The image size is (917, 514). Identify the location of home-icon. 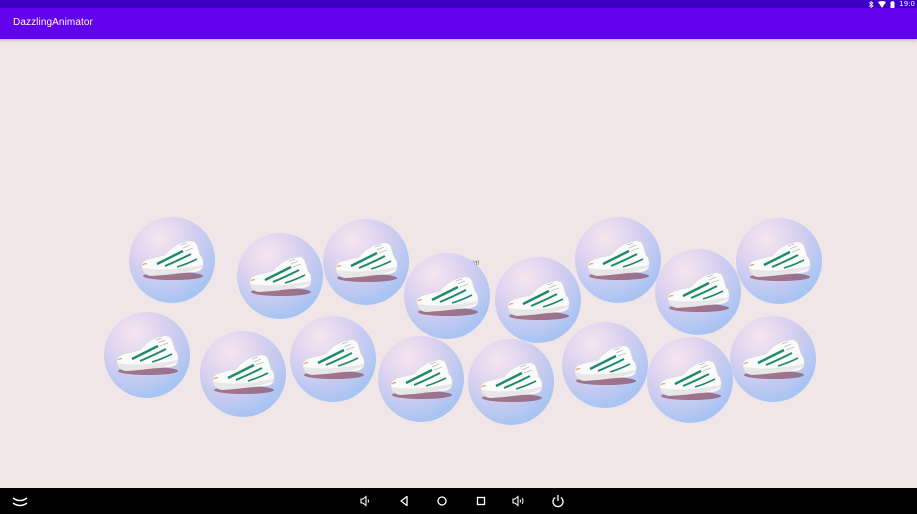
(442, 501).